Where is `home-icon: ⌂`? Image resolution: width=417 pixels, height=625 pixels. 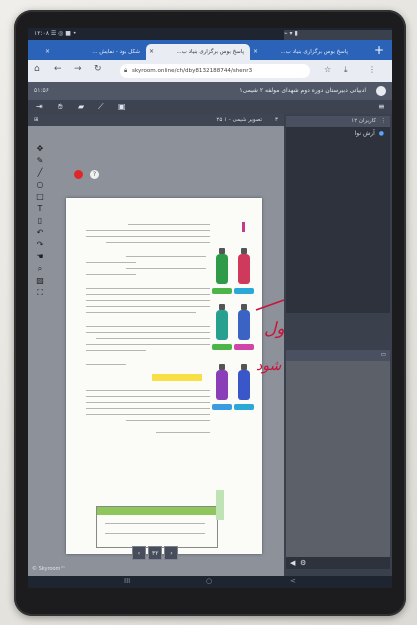
home-icon: ⌂ is located at coordinates (37, 69).